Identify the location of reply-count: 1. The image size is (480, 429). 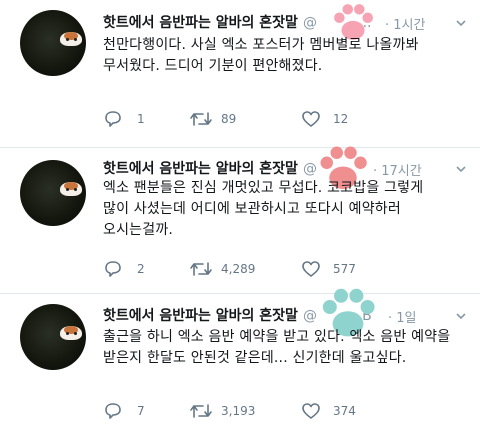
(141, 119).